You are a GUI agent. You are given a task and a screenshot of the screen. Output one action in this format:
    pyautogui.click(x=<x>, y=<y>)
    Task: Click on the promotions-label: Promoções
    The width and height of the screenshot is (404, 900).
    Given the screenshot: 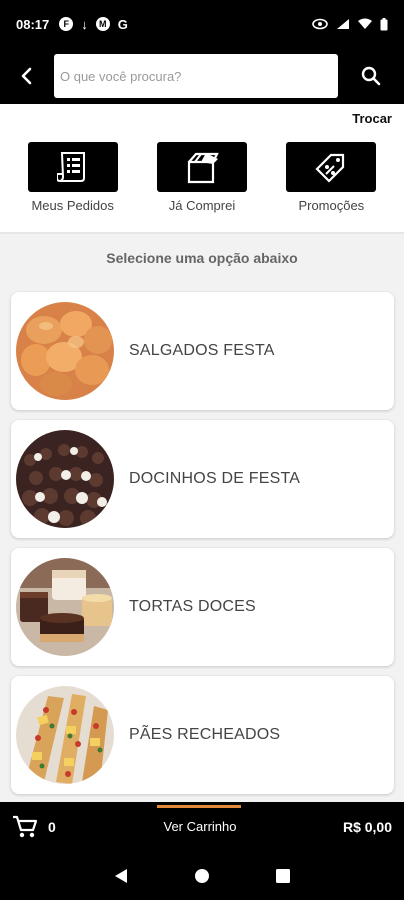 What is the action you would take?
    pyautogui.click(x=331, y=205)
    